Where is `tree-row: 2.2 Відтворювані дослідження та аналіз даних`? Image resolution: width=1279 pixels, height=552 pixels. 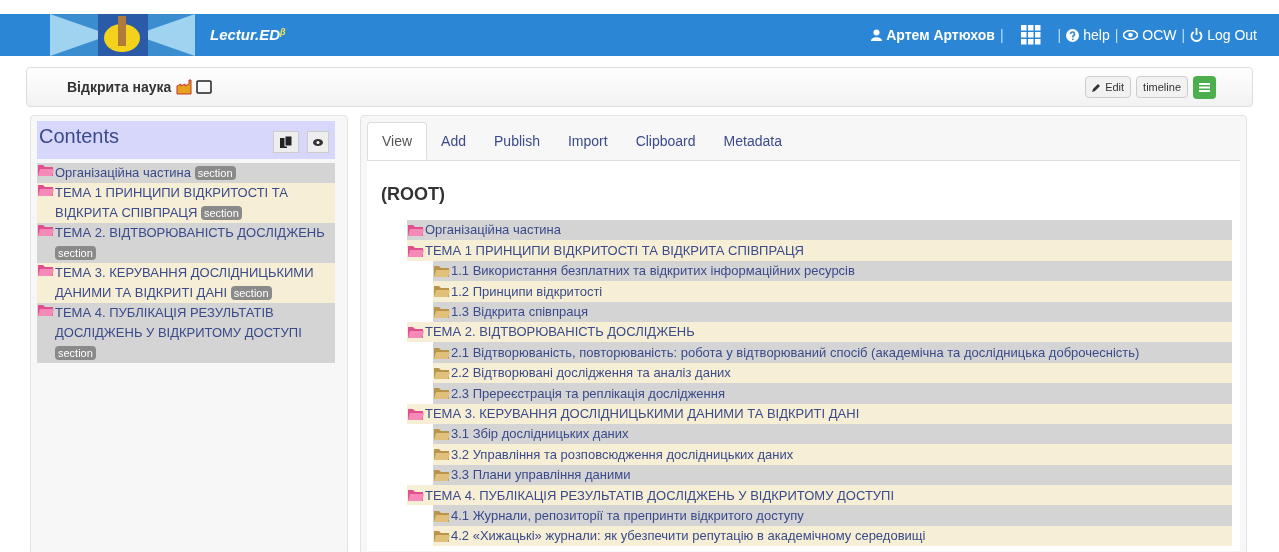
tree-row: 2.2 Відтворювані дослідження та аналіз даних is located at coordinates (832, 373).